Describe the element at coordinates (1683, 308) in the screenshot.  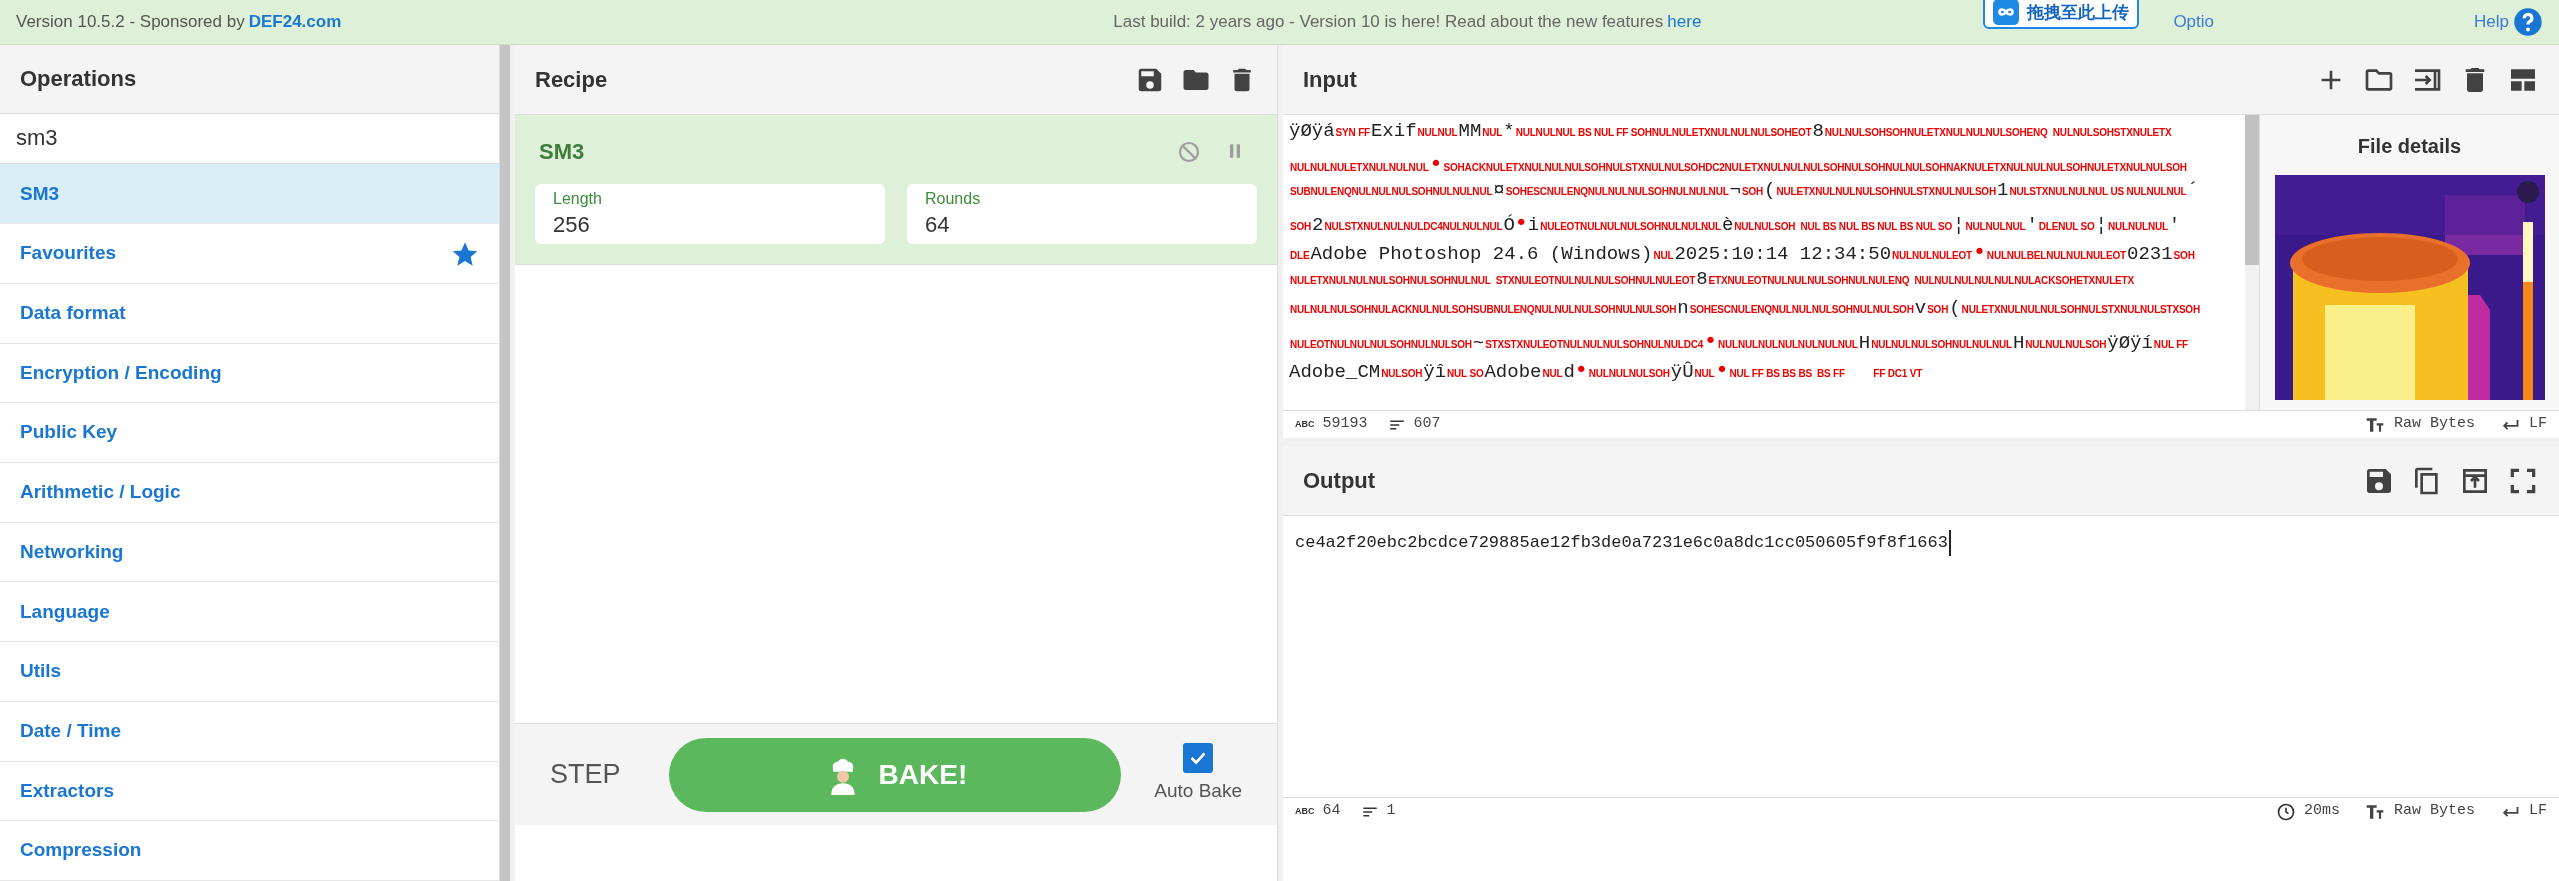
I see `input-text: n` at that location.